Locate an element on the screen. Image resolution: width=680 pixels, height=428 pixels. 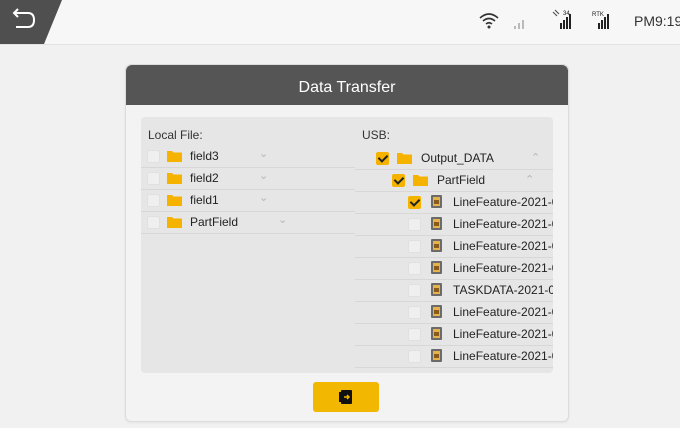
transfer-icon is located at coordinates (345, 397).